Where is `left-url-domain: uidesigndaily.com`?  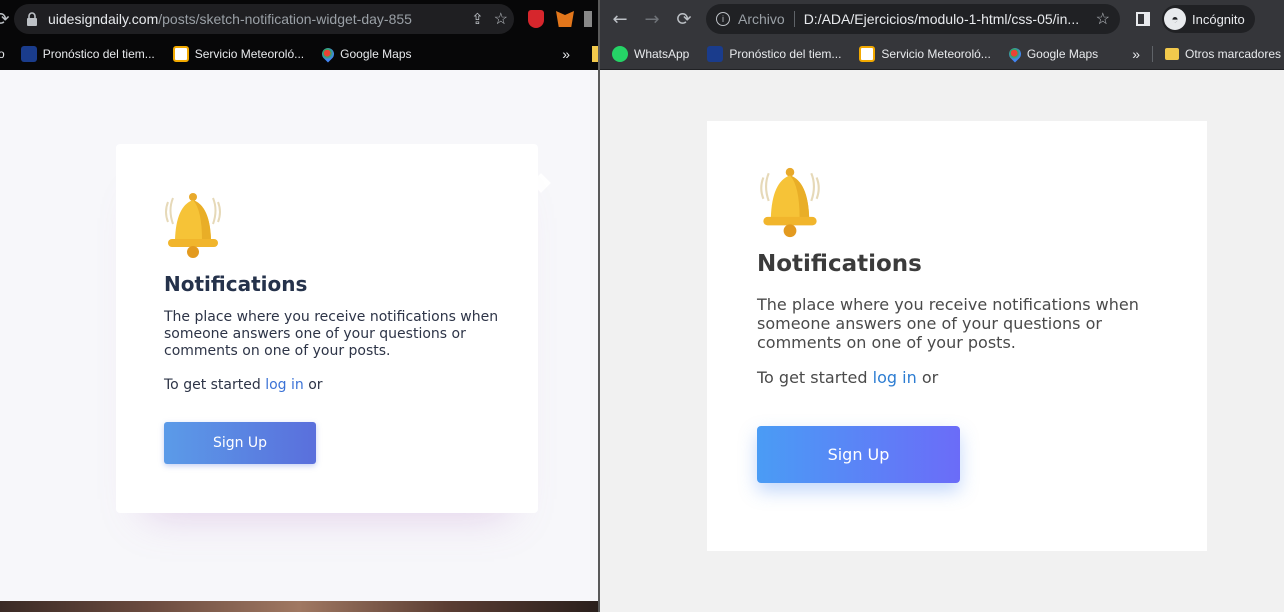
left-url-domain: uidesigndaily.com is located at coordinates (103, 19).